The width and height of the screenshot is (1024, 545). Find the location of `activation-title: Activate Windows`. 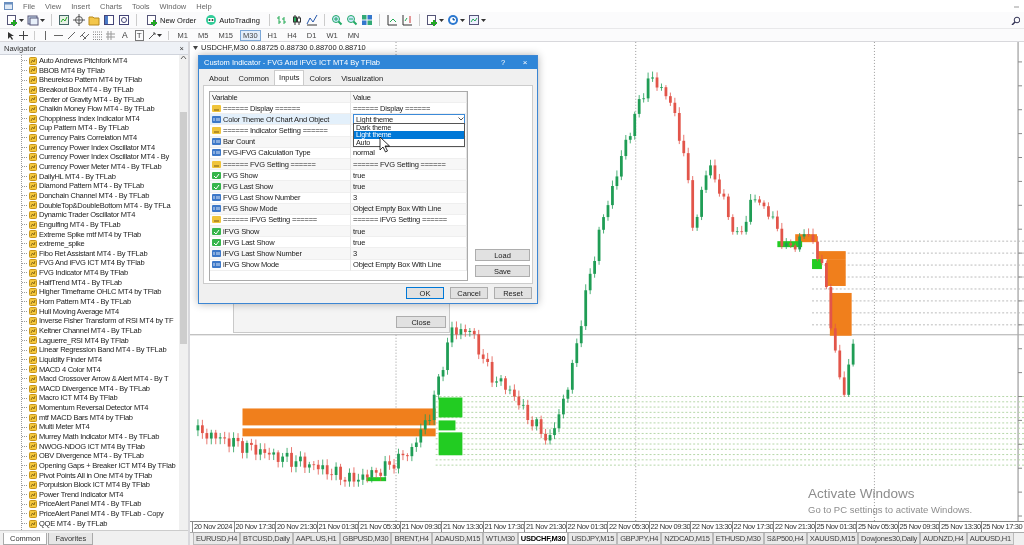

activation-title: Activate Windows is located at coordinates (862, 493).